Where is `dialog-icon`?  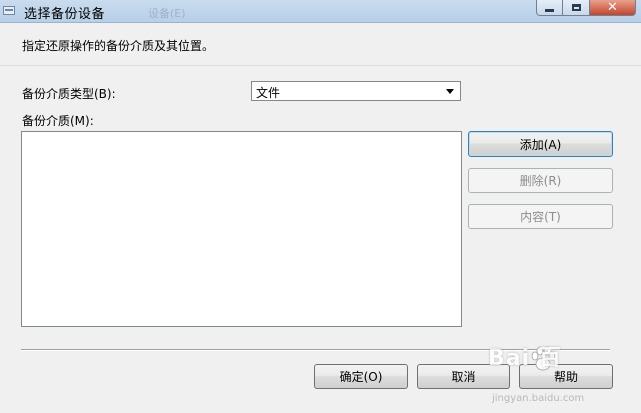 dialog-icon is located at coordinates (9, 10).